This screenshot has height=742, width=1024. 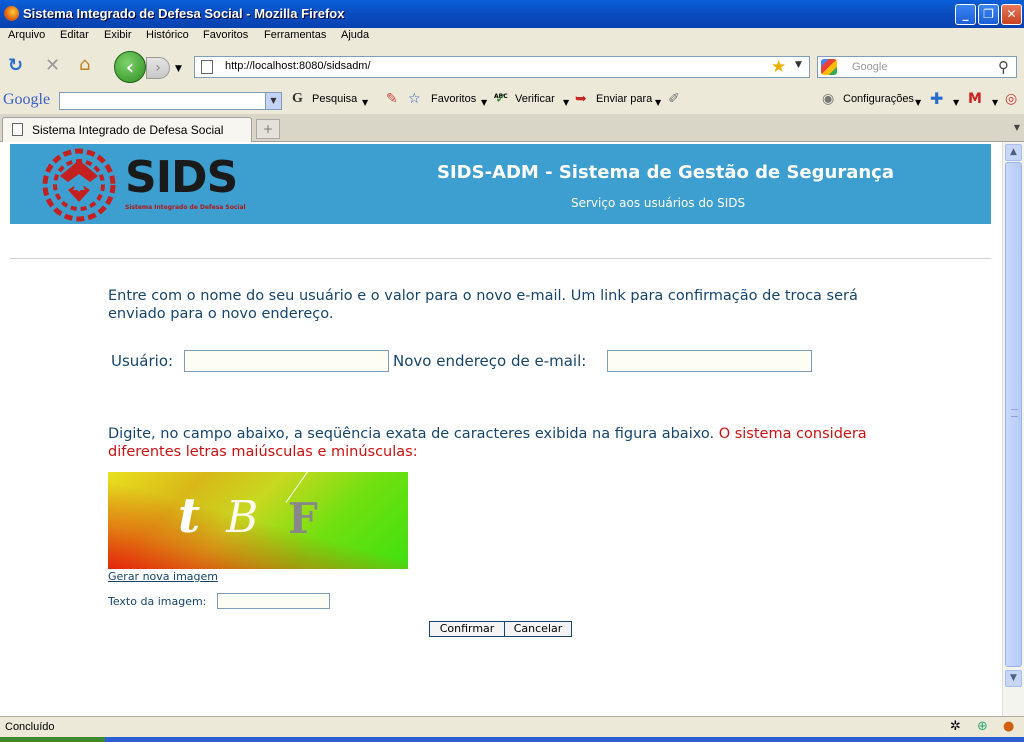 What do you see at coordinates (501, 99) in the screenshot?
I see `spellcheck-icon: ✓` at bounding box center [501, 99].